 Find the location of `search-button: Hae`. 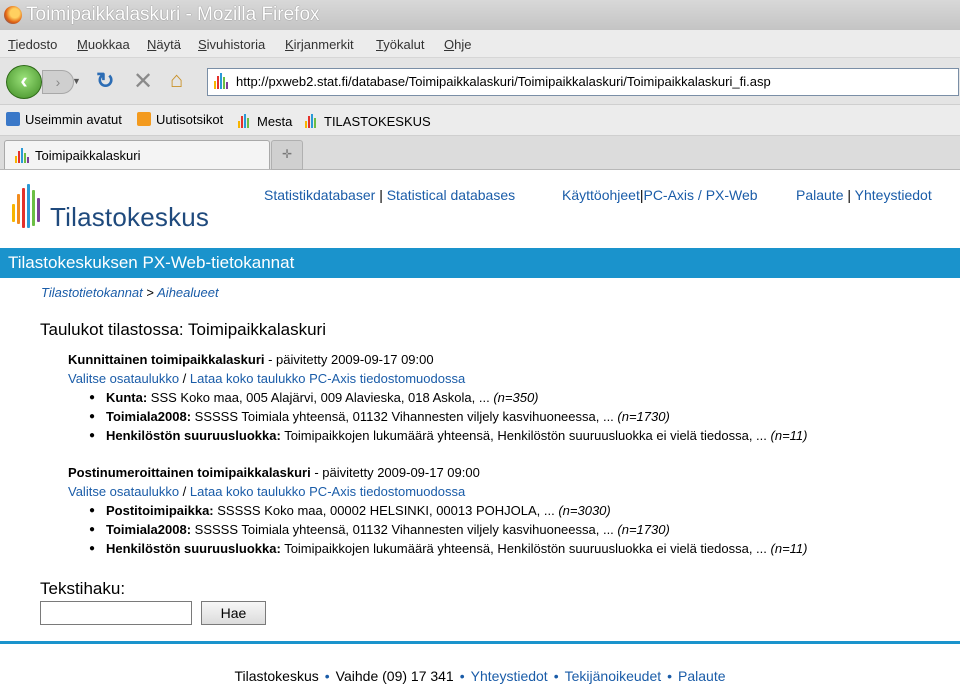

search-button: Hae is located at coordinates (233, 613).